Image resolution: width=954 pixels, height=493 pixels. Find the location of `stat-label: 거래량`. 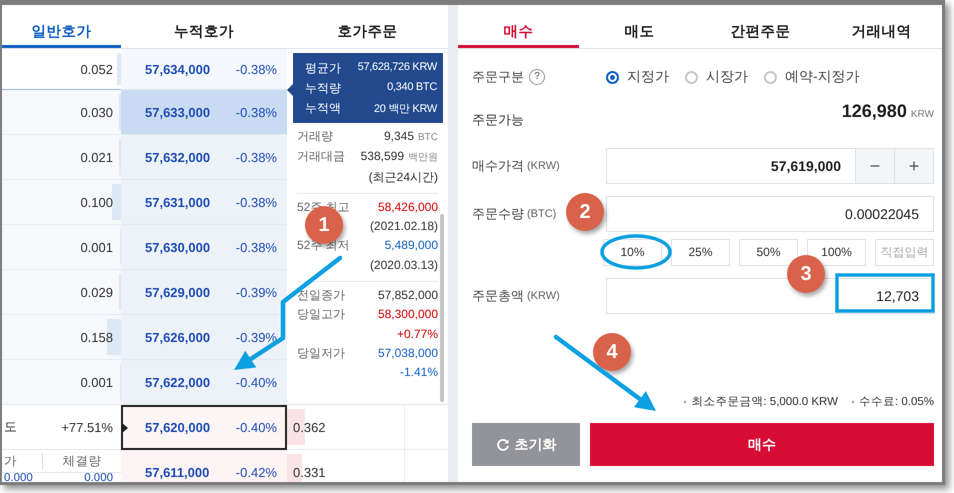

stat-label: 거래량 is located at coordinates (315, 136).